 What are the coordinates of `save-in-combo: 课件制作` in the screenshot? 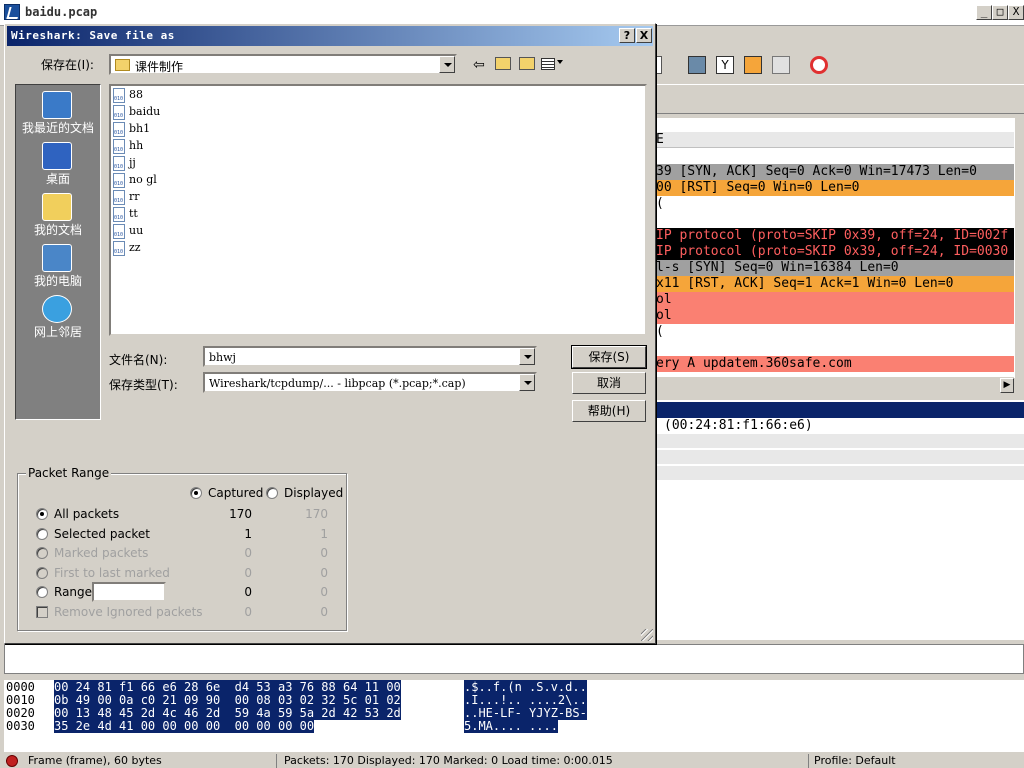 It's located at (283, 64).